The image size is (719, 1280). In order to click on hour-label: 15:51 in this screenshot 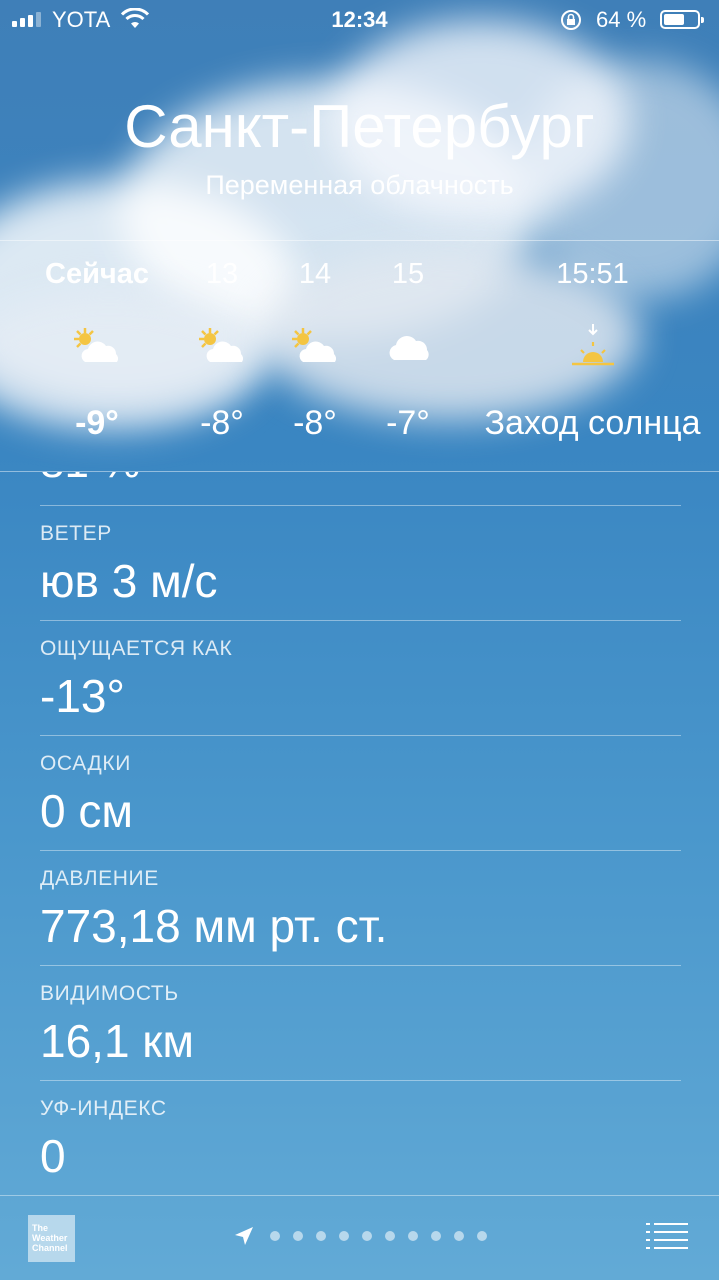, I will do `click(592, 274)`.